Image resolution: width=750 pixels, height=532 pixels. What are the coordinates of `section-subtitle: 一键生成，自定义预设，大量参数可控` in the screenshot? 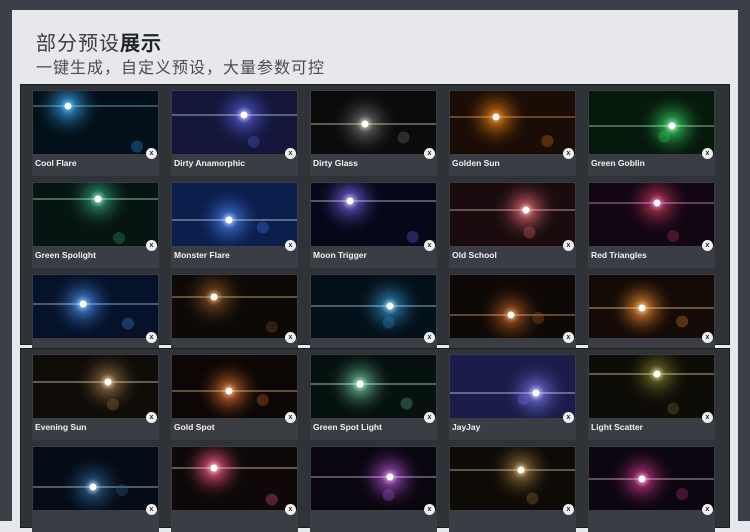 It's located at (181, 67).